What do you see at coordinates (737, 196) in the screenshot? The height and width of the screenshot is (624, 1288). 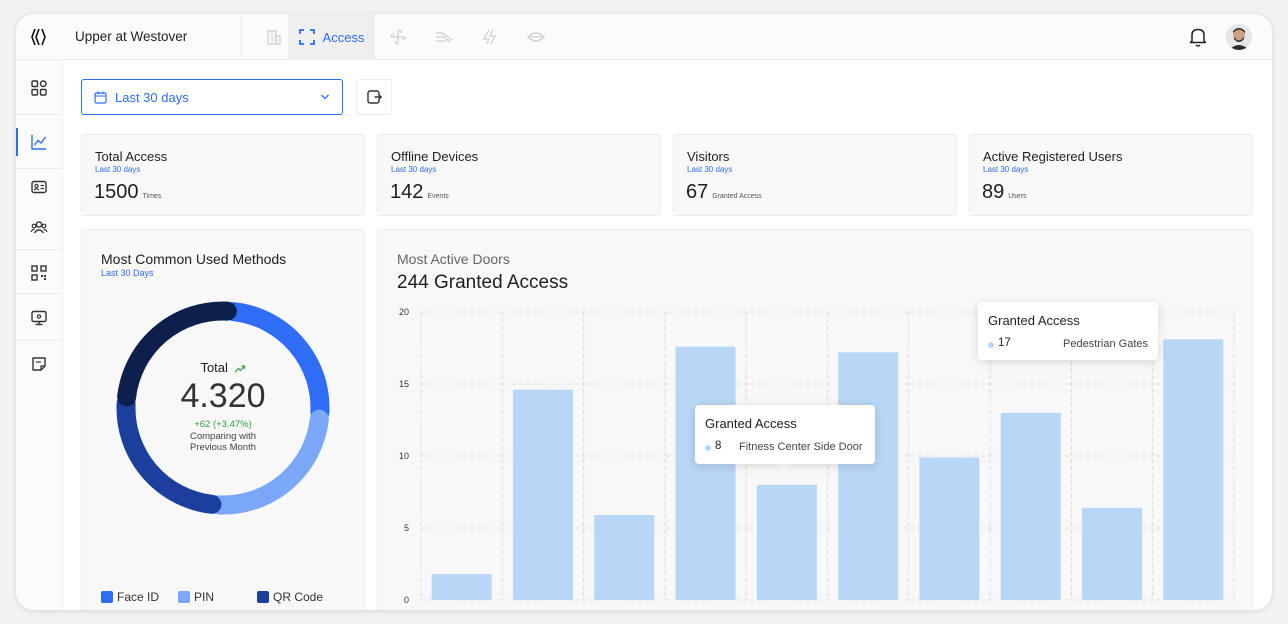 I see `stat-unit: Granted Access` at bounding box center [737, 196].